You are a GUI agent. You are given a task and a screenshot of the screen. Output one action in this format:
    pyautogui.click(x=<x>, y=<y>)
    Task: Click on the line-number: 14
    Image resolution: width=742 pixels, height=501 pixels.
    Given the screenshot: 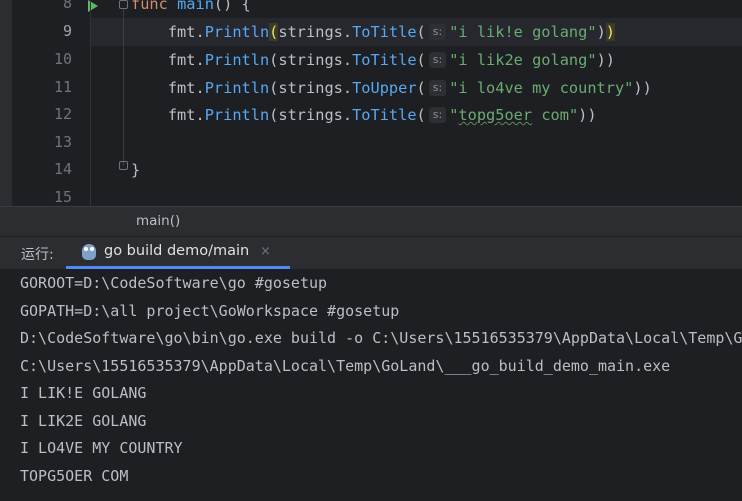 What is the action you would take?
    pyautogui.click(x=62, y=169)
    